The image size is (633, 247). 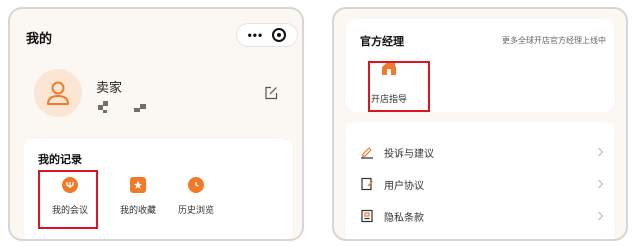 I want to click on target-circle-icon, so click(x=279, y=35).